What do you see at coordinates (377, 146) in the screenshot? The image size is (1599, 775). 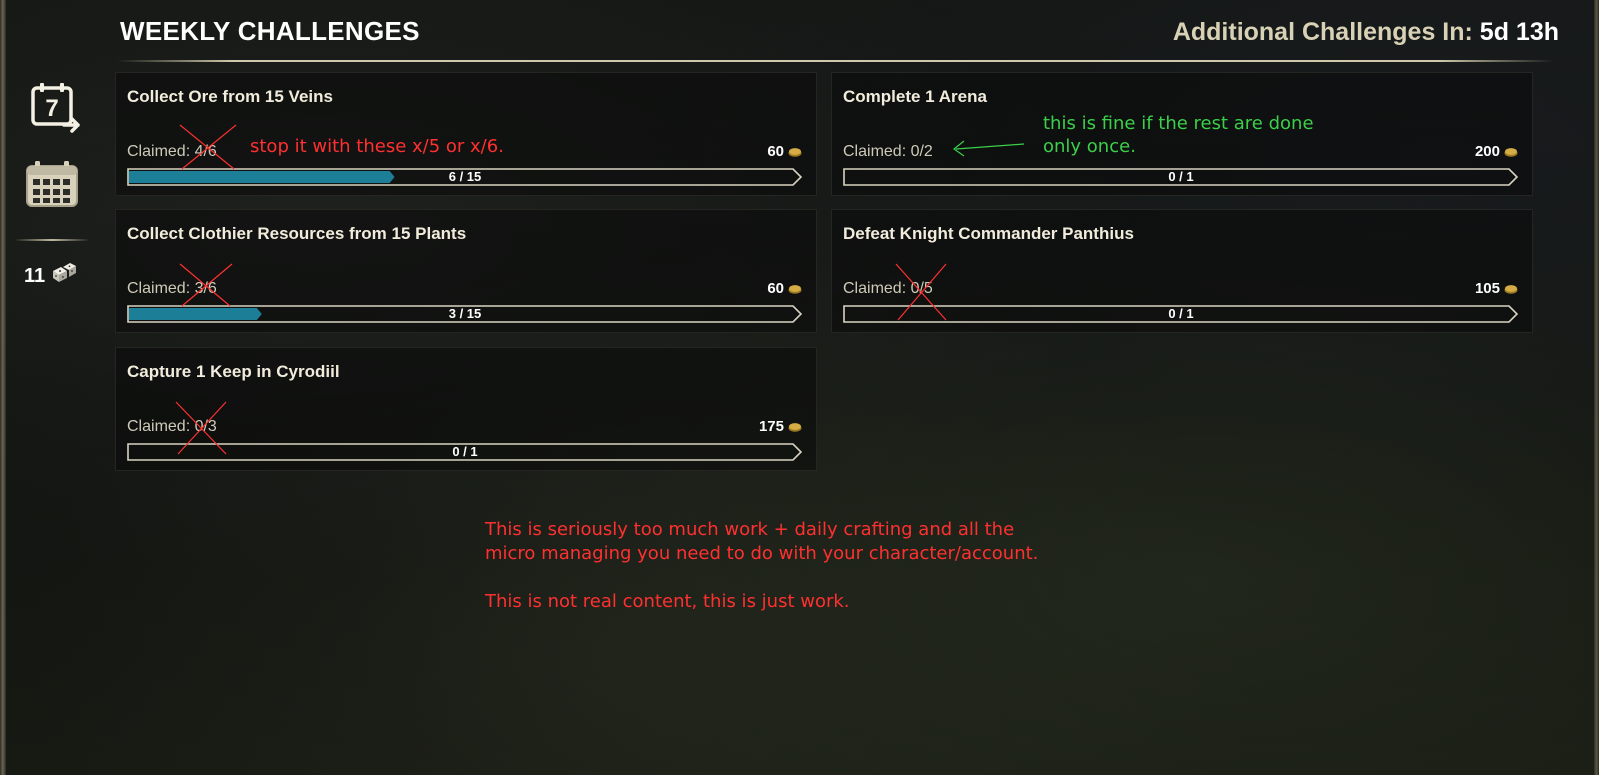 I see `annotation-note: stop it with these x/5 or x/6.` at bounding box center [377, 146].